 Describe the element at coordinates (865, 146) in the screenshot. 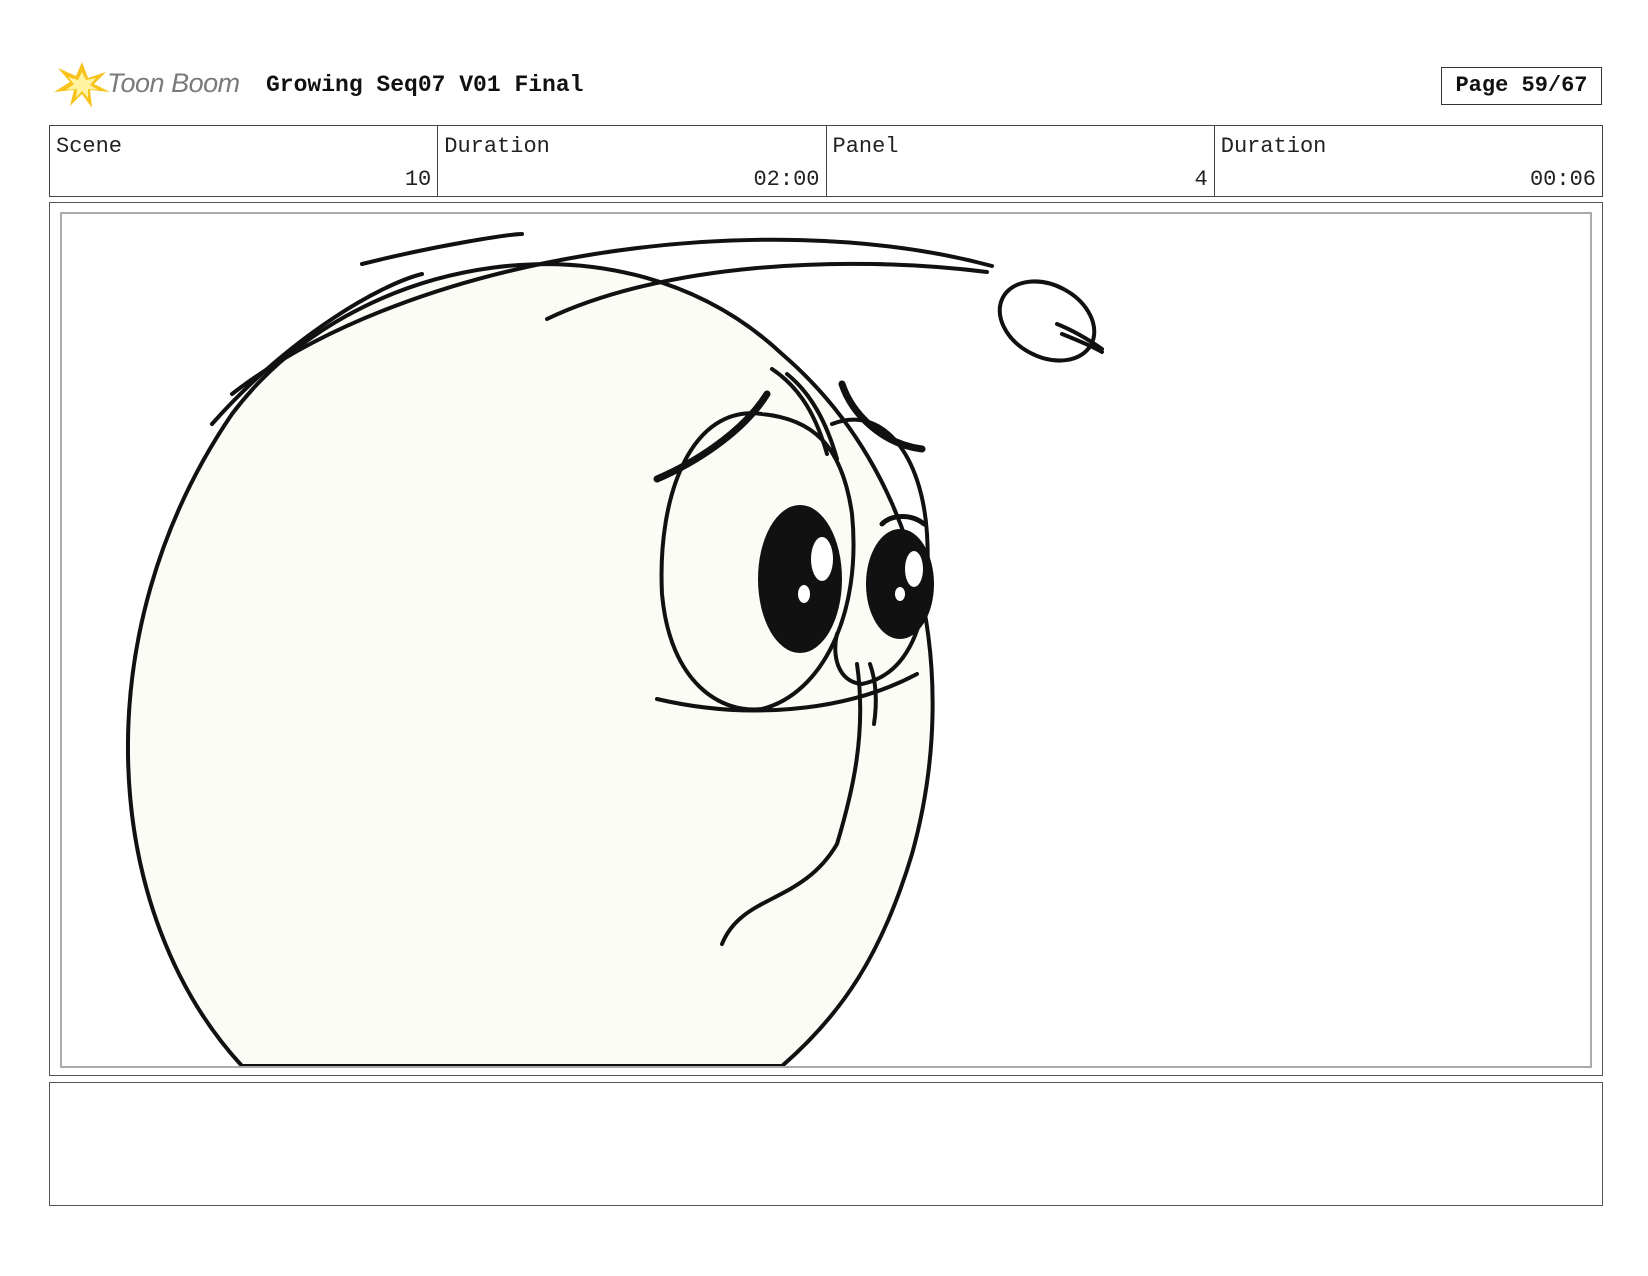

I see `panel-label: Panel` at that location.